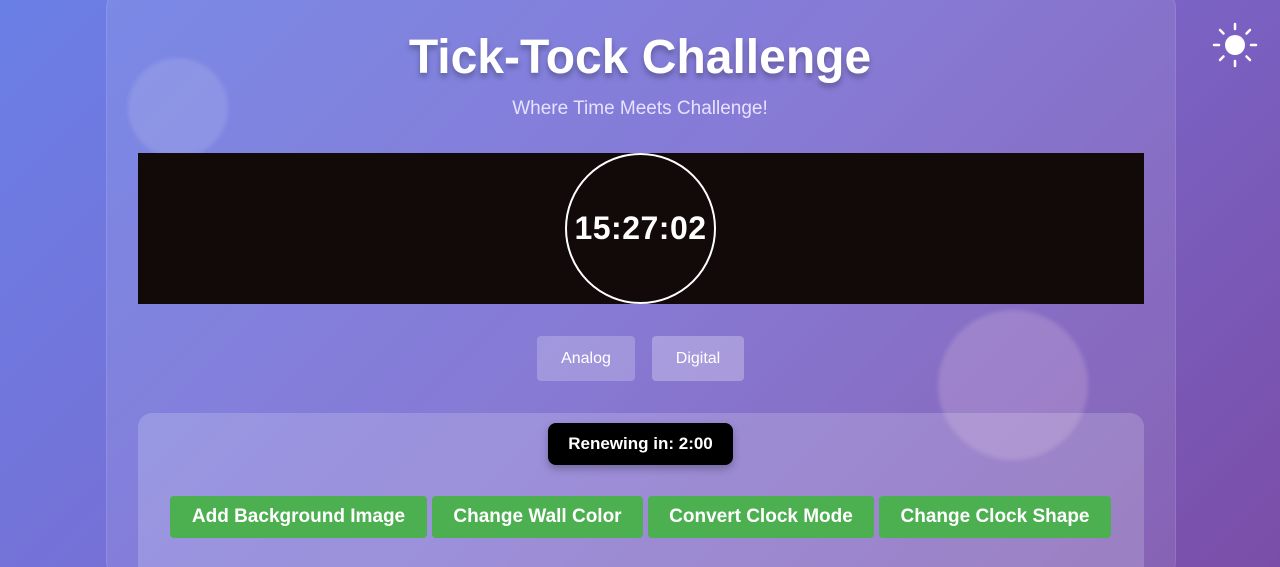  I want to click on change-wall-color-button: Change Wall Color, so click(537, 517).